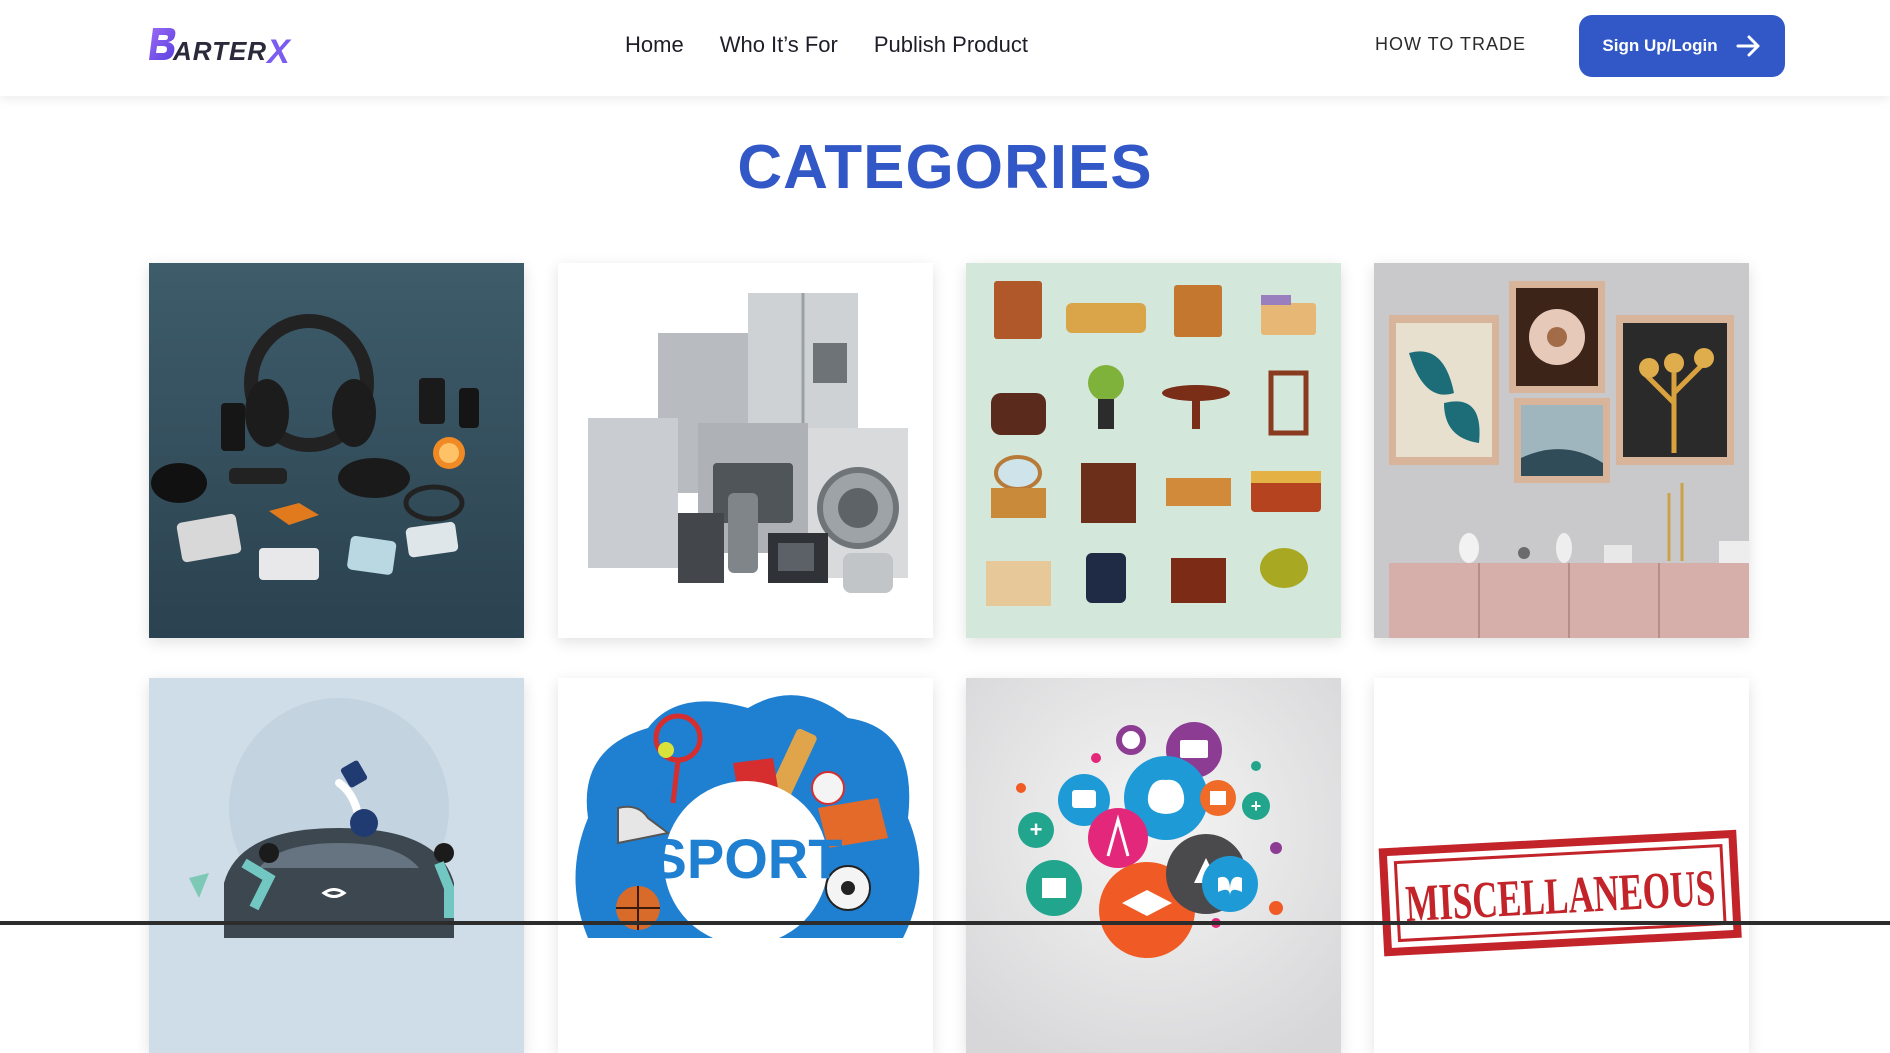 This screenshot has height=1053, width=1890. What do you see at coordinates (1748, 46) in the screenshot?
I see `arrow-right-icon` at bounding box center [1748, 46].